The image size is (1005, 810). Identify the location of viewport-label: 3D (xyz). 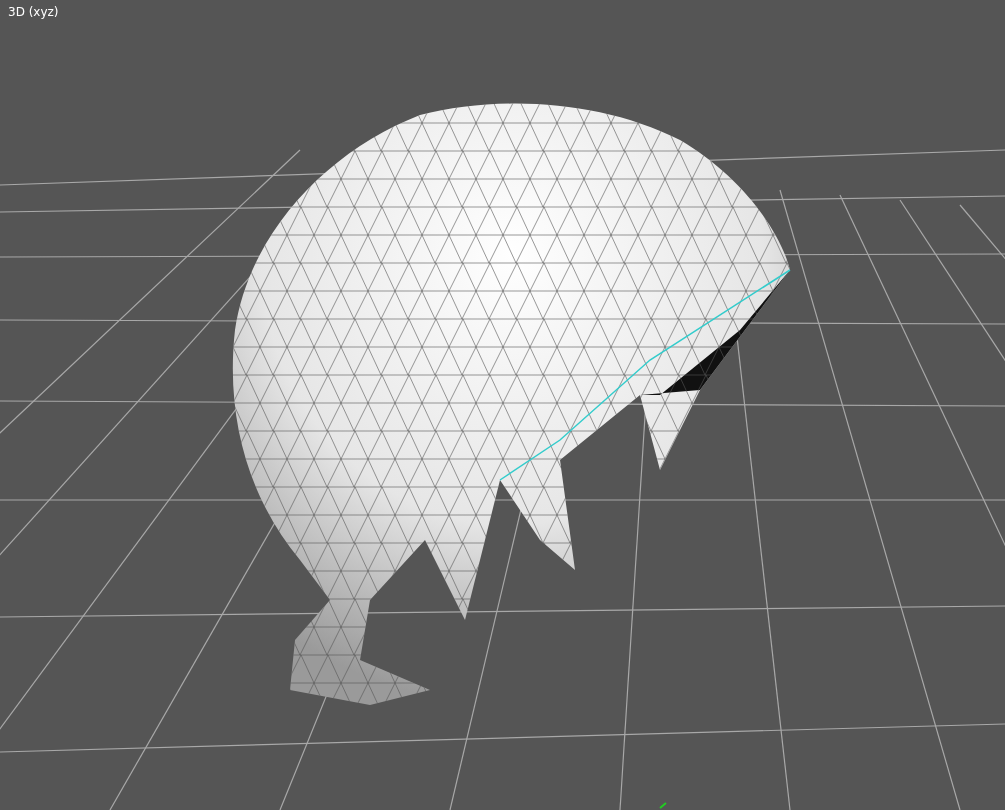
(33, 12).